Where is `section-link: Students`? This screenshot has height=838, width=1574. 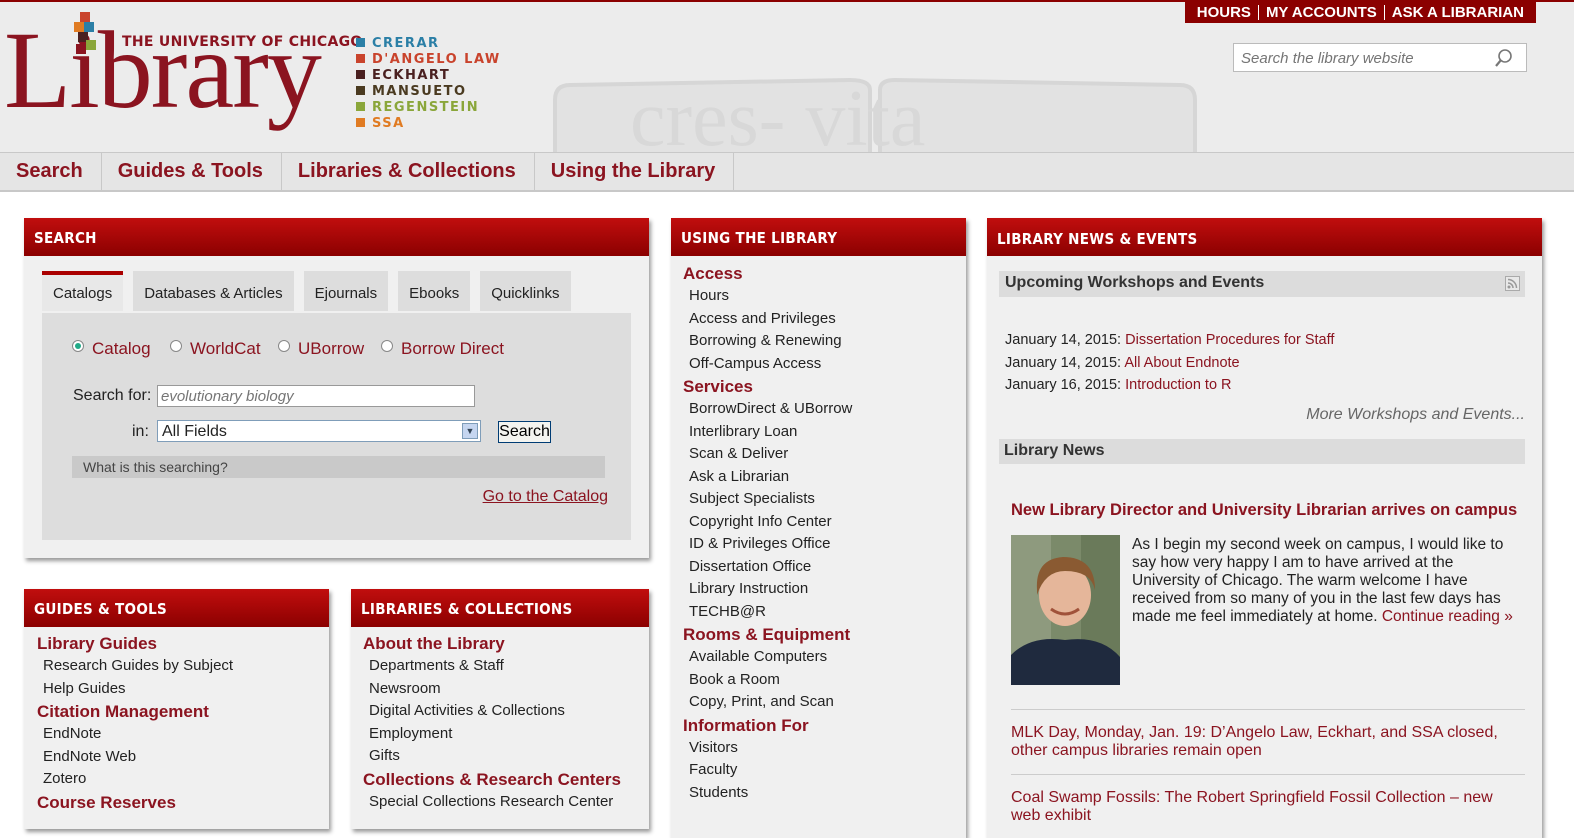
section-link: Students is located at coordinates (824, 793).